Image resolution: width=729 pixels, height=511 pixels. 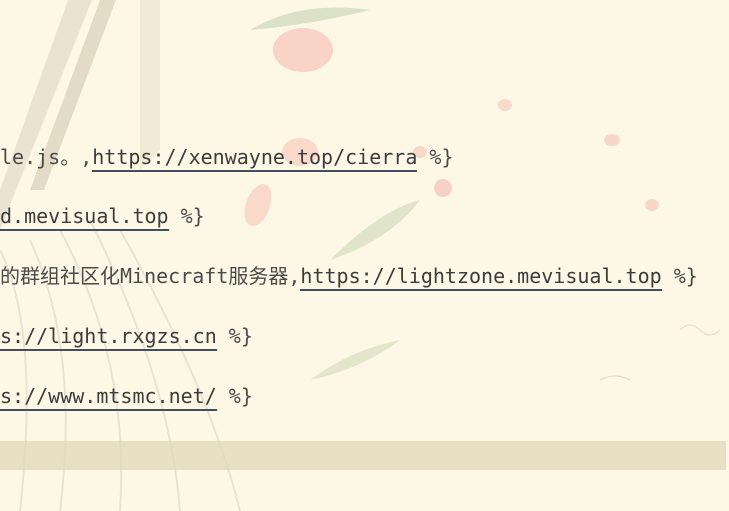 I want to click on url-link: https://xenwayne.top/cierra, so click(x=255, y=158).